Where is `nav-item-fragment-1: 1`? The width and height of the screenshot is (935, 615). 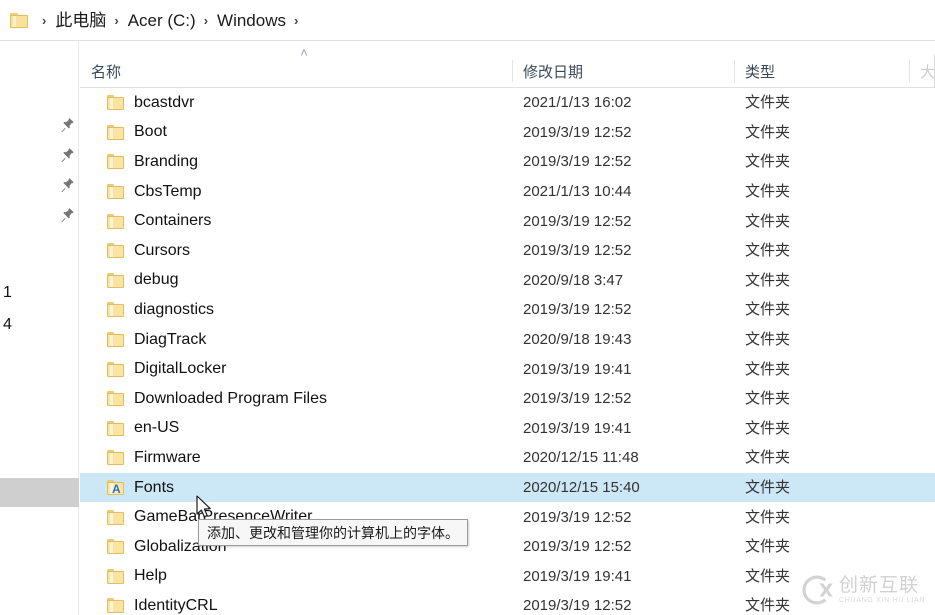 nav-item-fragment-1: 1 is located at coordinates (7, 293).